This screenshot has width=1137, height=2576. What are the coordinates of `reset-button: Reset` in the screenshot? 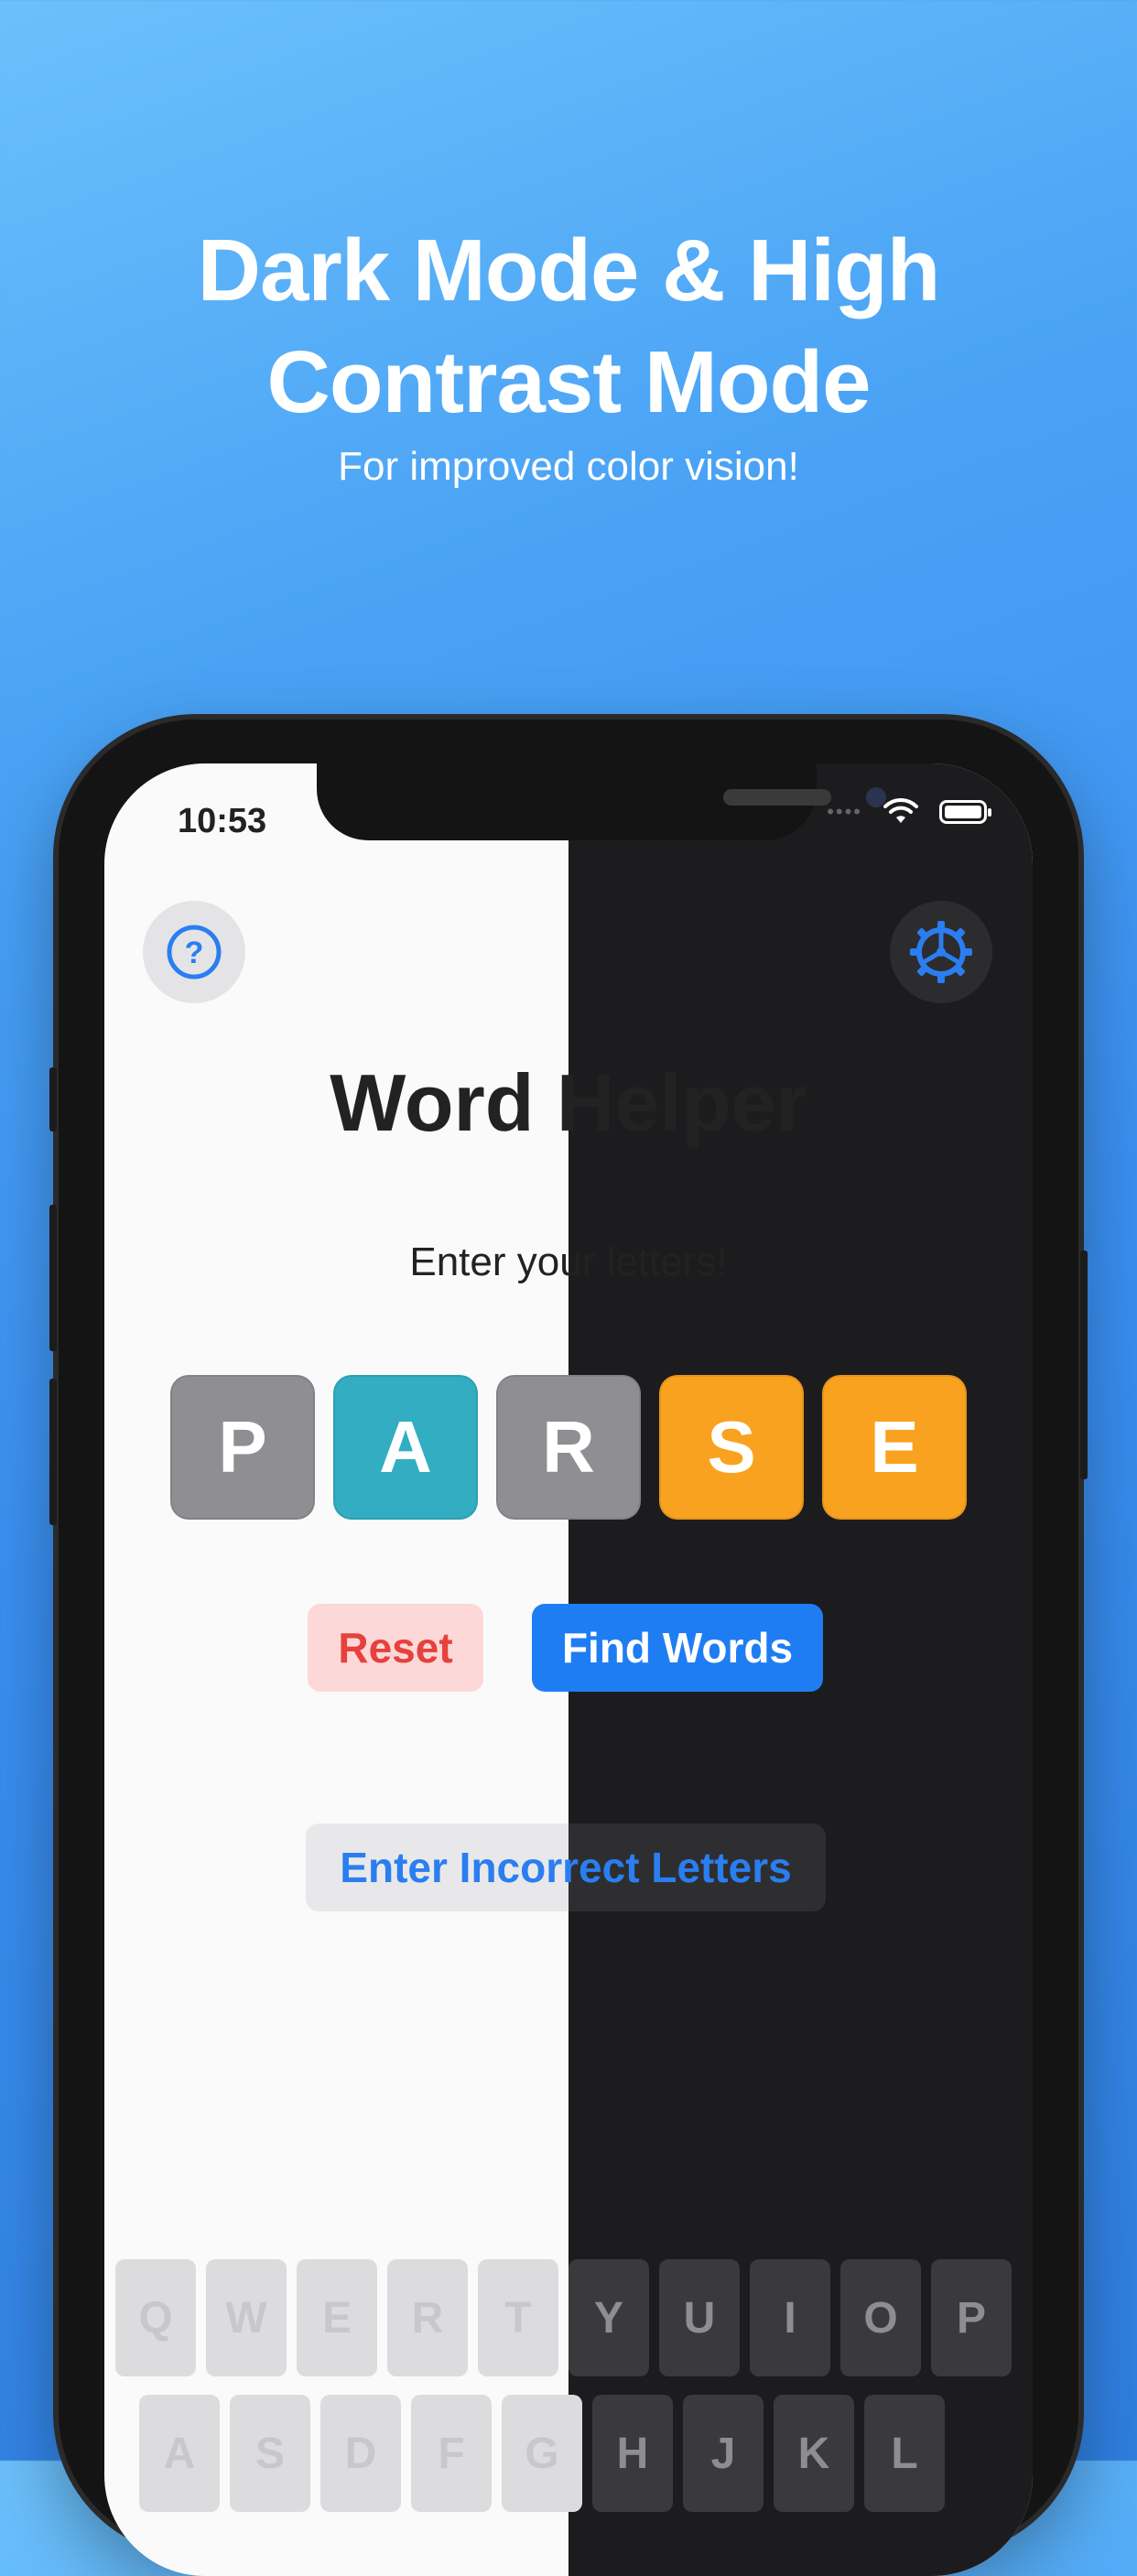 It's located at (396, 1648).